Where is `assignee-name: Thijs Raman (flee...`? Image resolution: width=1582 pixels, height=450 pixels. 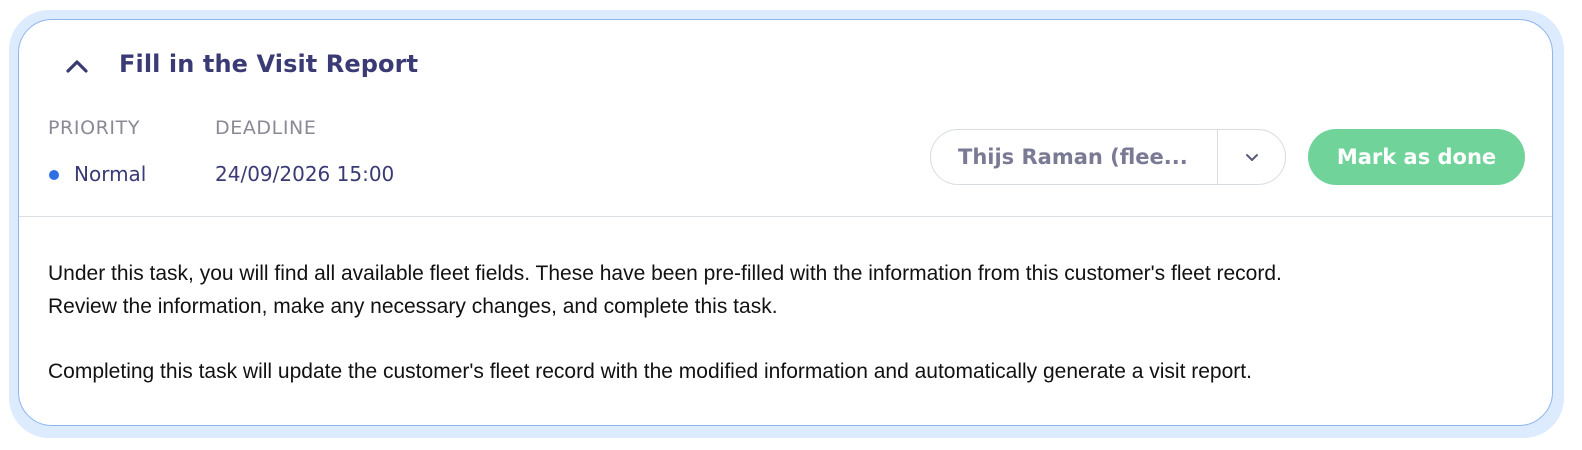 assignee-name: Thijs Raman (flee... is located at coordinates (1074, 157).